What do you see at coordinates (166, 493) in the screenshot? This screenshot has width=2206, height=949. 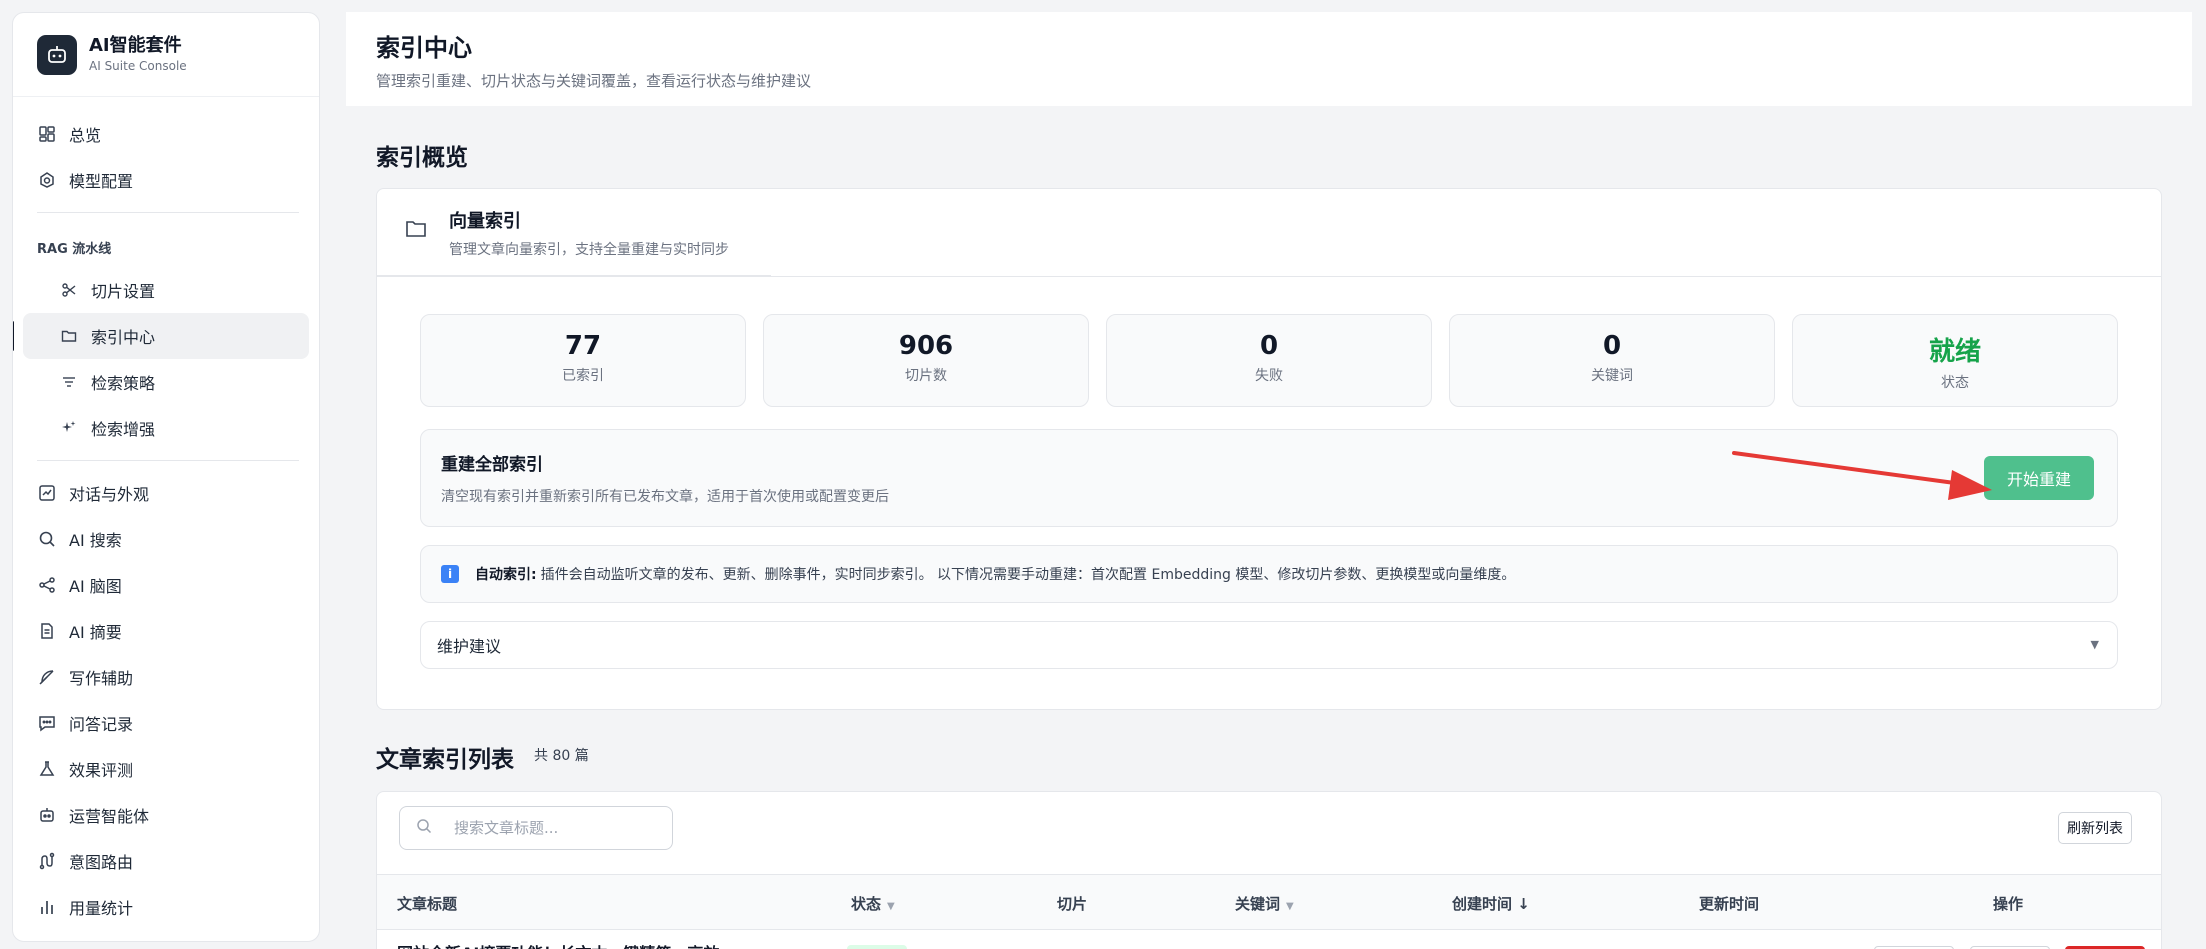 I see `sidebar-item-chat-appearance: 对话与外观` at bounding box center [166, 493].